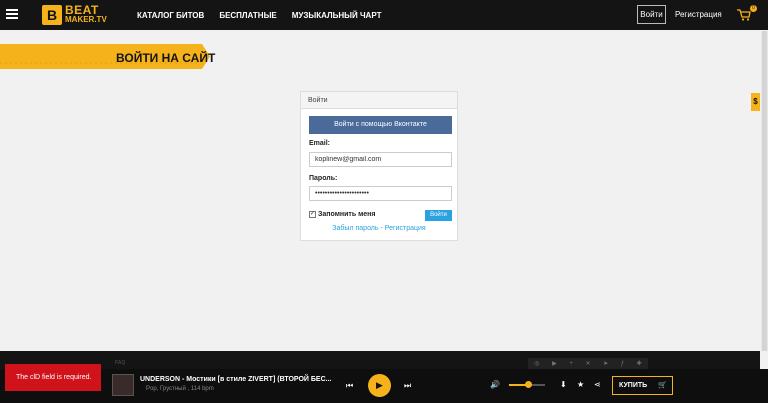  I want to click on remember-checkbox: ✓, so click(312, 214).